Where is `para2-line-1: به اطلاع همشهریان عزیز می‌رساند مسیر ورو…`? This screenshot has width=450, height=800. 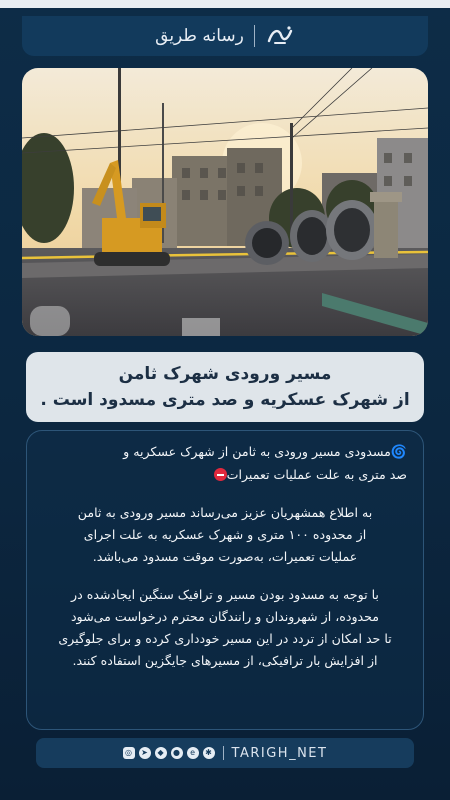
para2-line-1: به اطلاع همشهریان عزیز می‌رساند مسیر ورو… is located at coordinates (225, 512).